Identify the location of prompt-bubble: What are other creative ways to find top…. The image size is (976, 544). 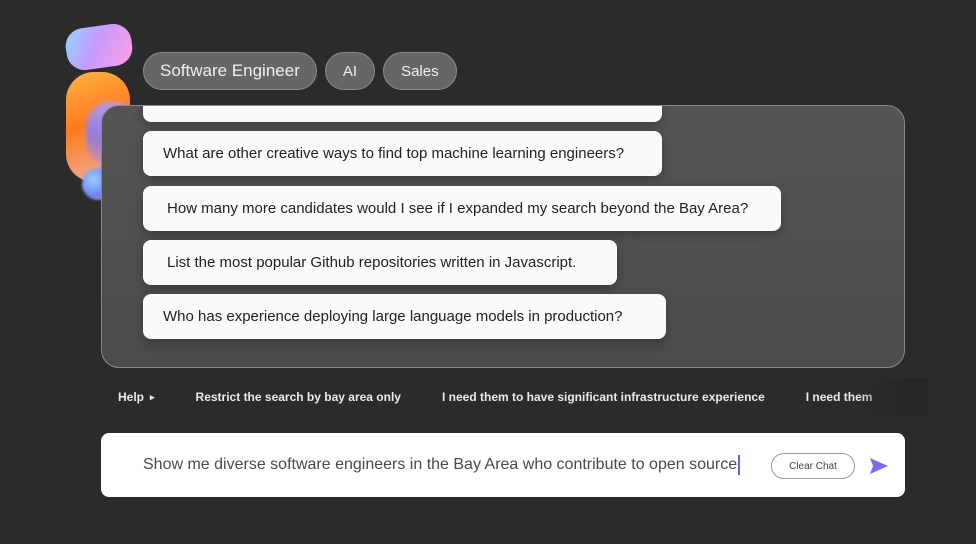
(402, 153).